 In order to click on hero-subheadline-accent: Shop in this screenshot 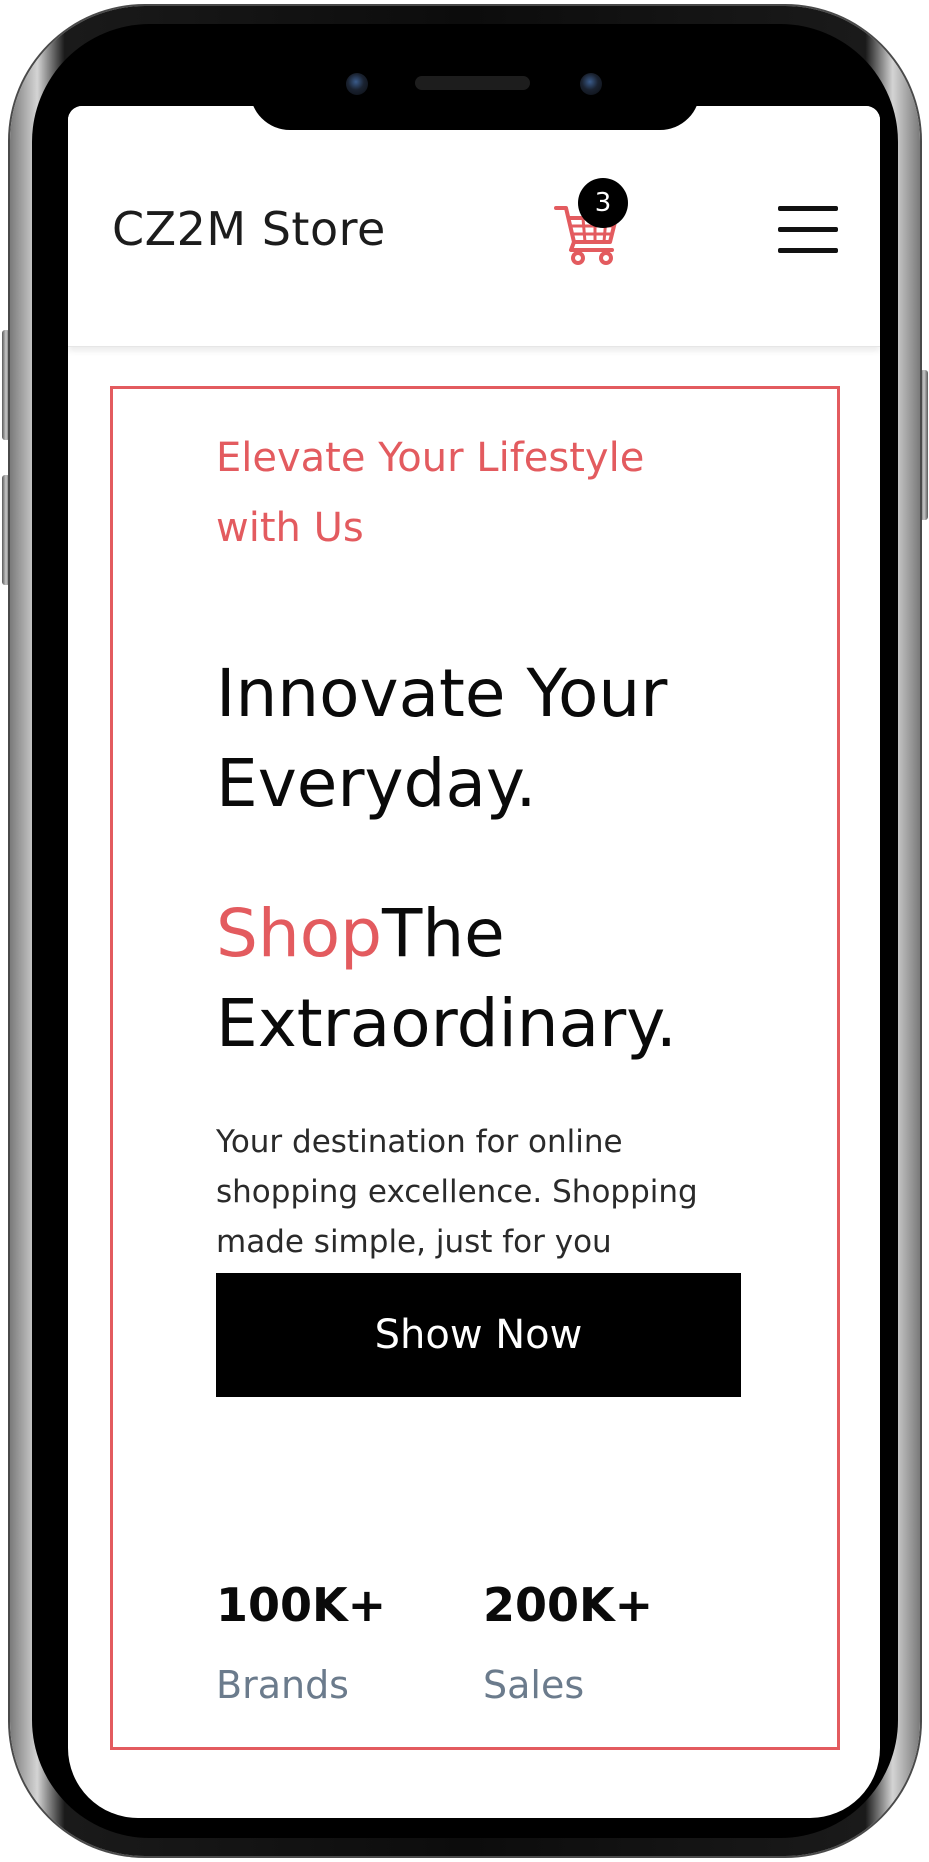, I will do `click(299, 933)`.